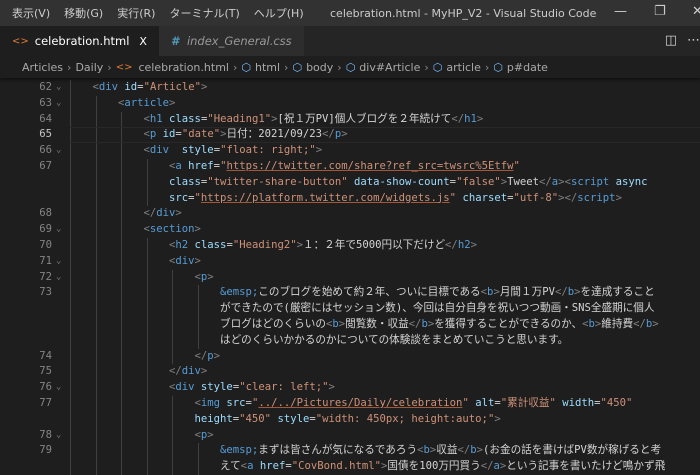 The image size is (700, 475). Describe the element at coordinates (136, 13) in the screenshot. I see `menu-run: 実行(R)` at that location.